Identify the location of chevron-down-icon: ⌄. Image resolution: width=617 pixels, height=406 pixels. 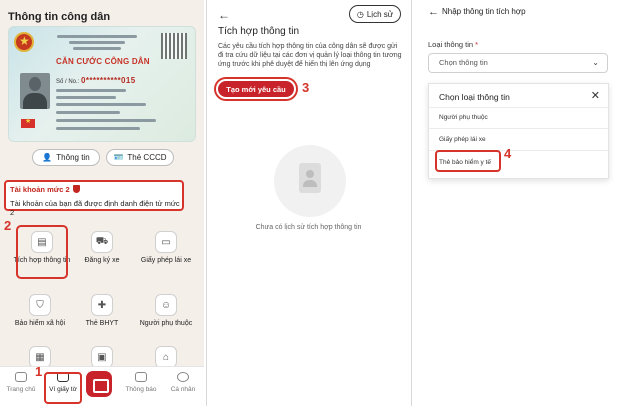
(595, 62).